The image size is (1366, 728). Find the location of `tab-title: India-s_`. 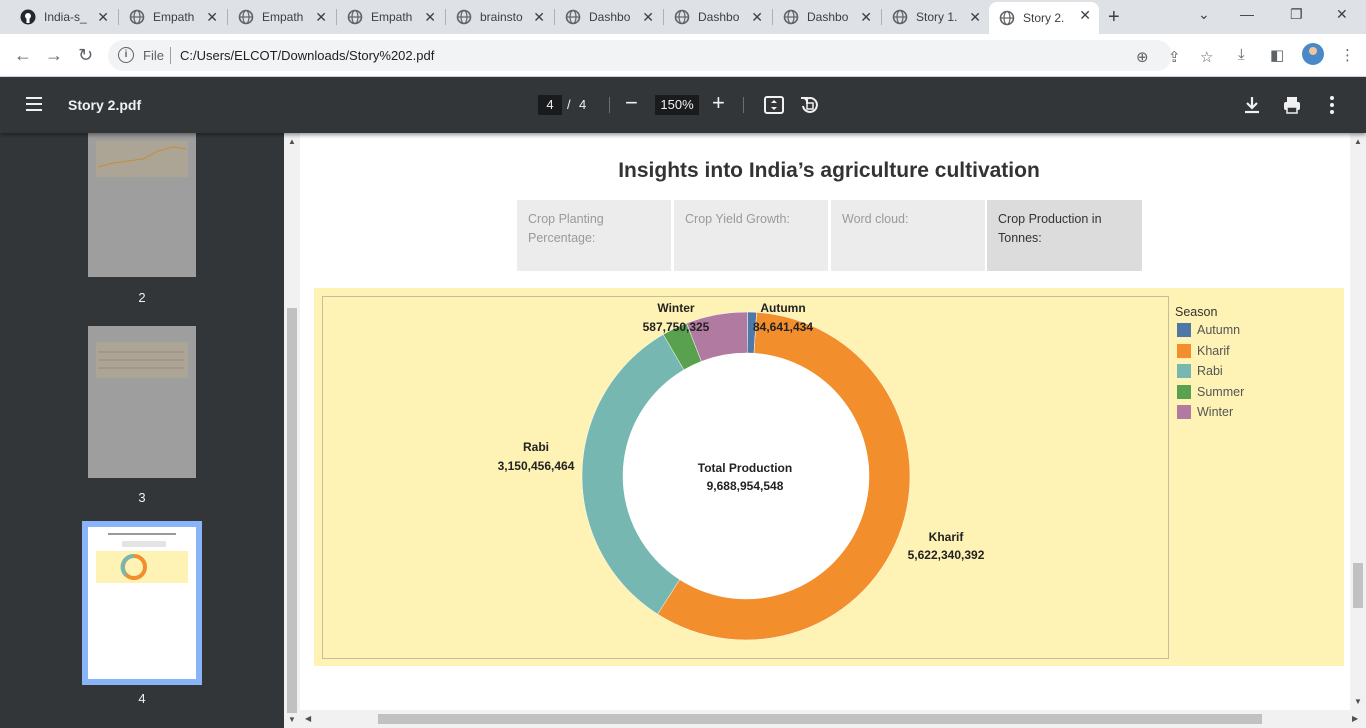

tab-title: India-s_ is located at coordinates (65, 17).